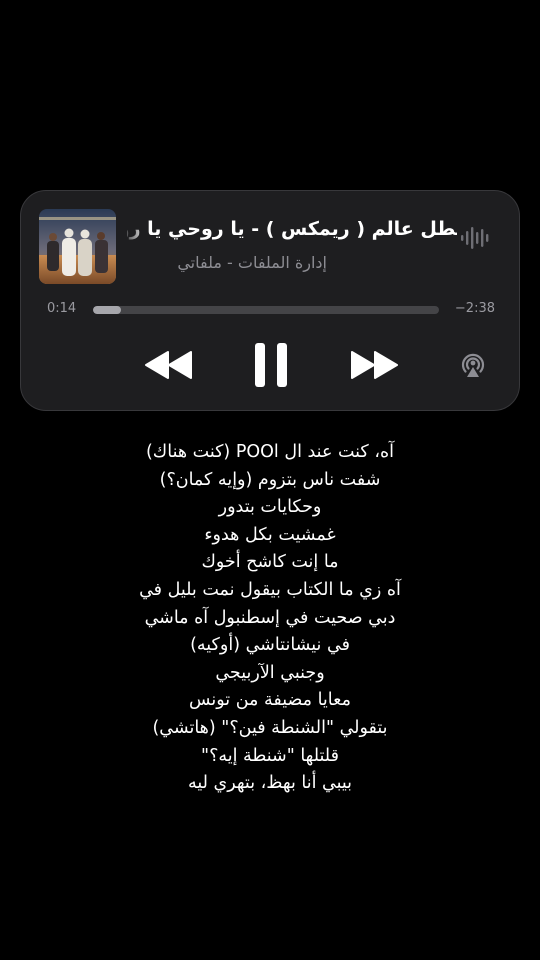 Image resolution: width=540 pixels, height=960 pixels. Describe the element at coordinates (270, 534) in the screenshot. I see `lyric-line: غمشيت بكل هدوء` at that location.